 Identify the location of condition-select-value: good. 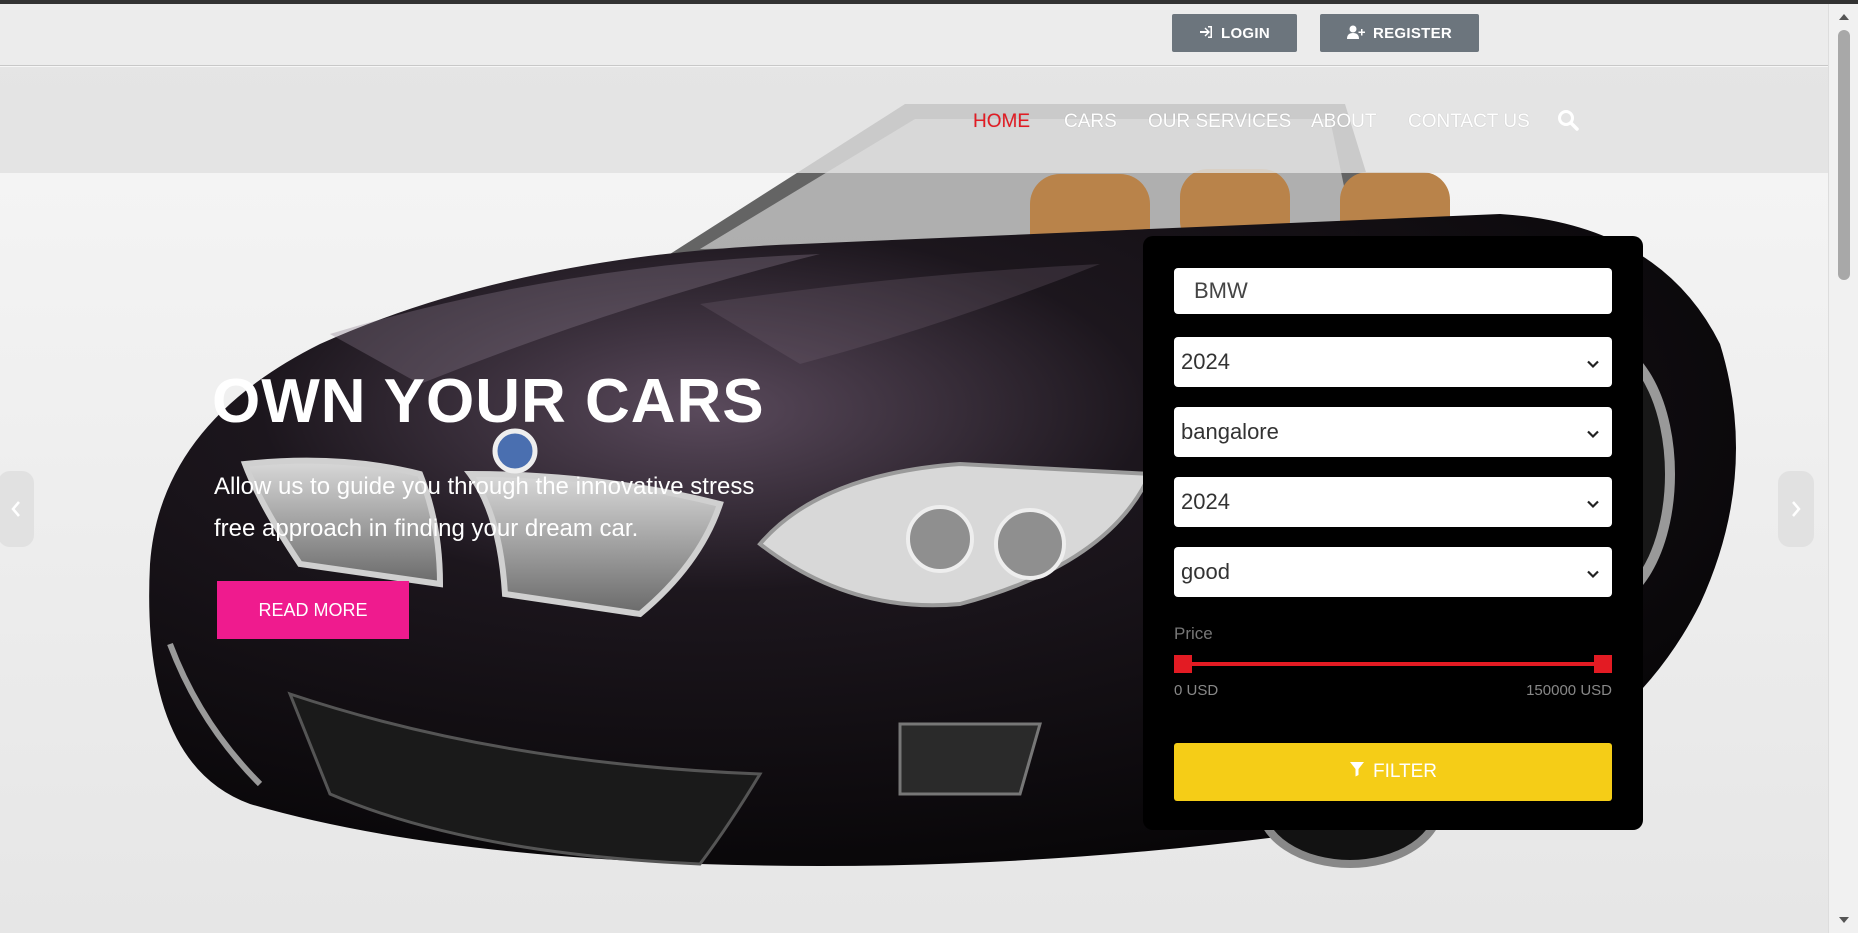
(1205, 571).